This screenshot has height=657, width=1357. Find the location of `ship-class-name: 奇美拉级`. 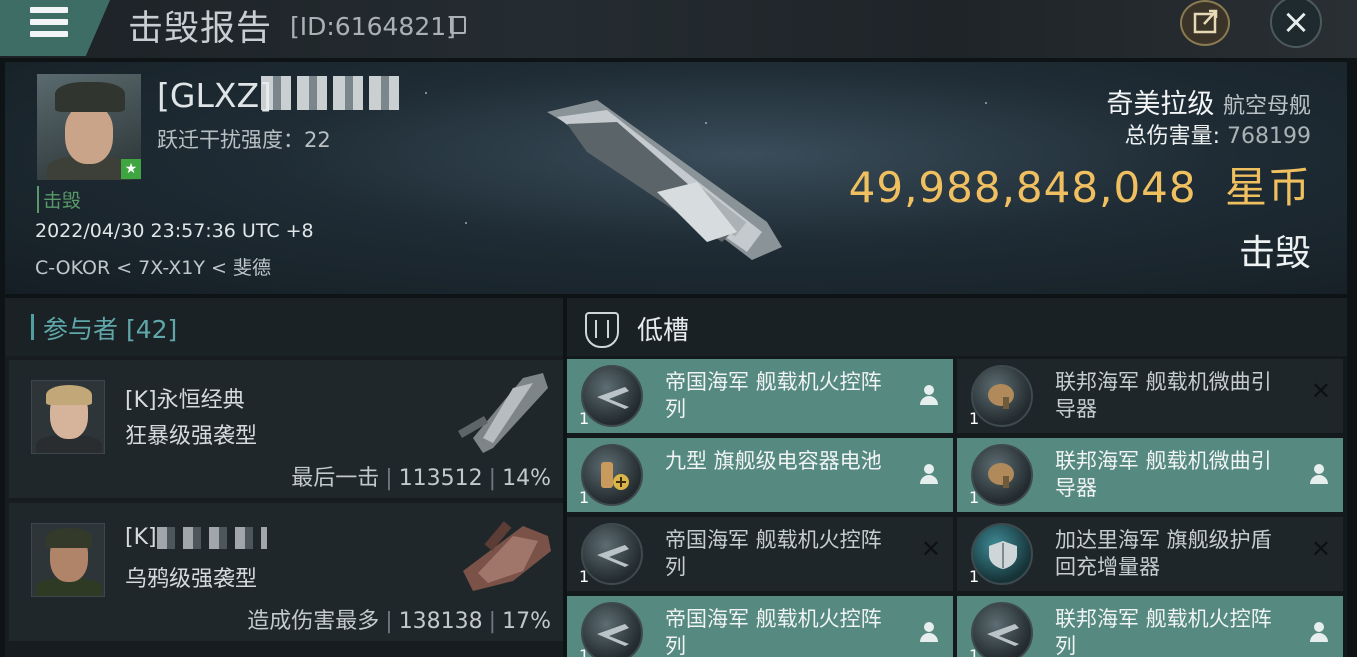

ship-class-name: 奇美拉级 is located at coordinates (1160, 104).